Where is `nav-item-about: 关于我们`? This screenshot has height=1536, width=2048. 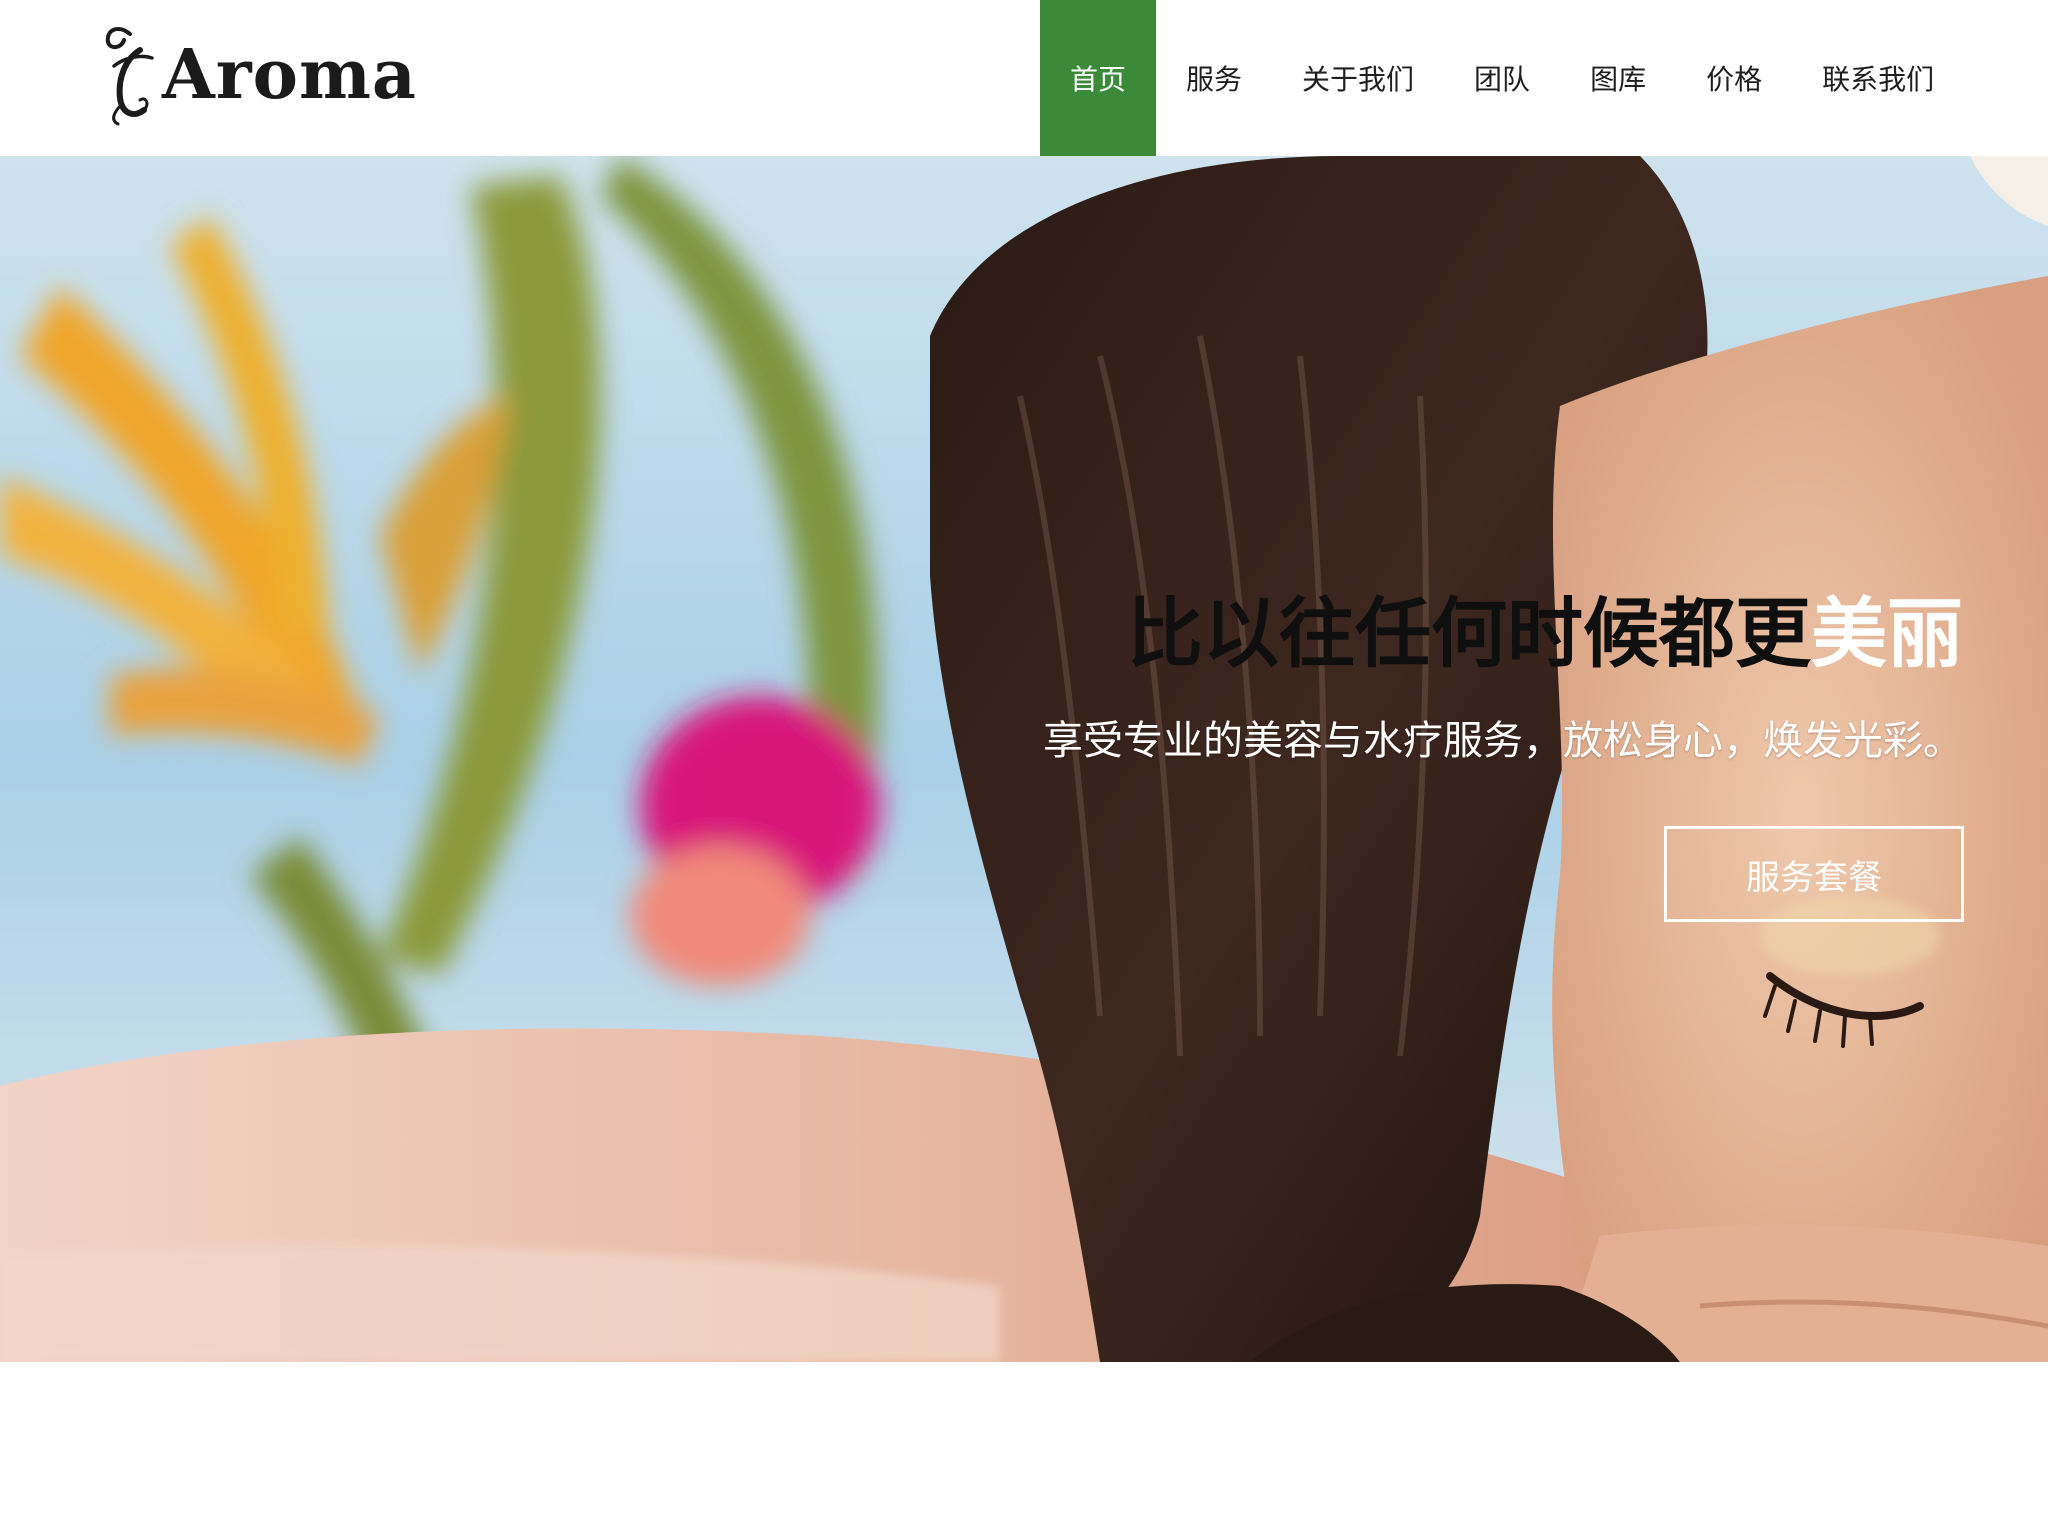 nav-item-about: 关于我们 is located at coordinates (1358, 78).